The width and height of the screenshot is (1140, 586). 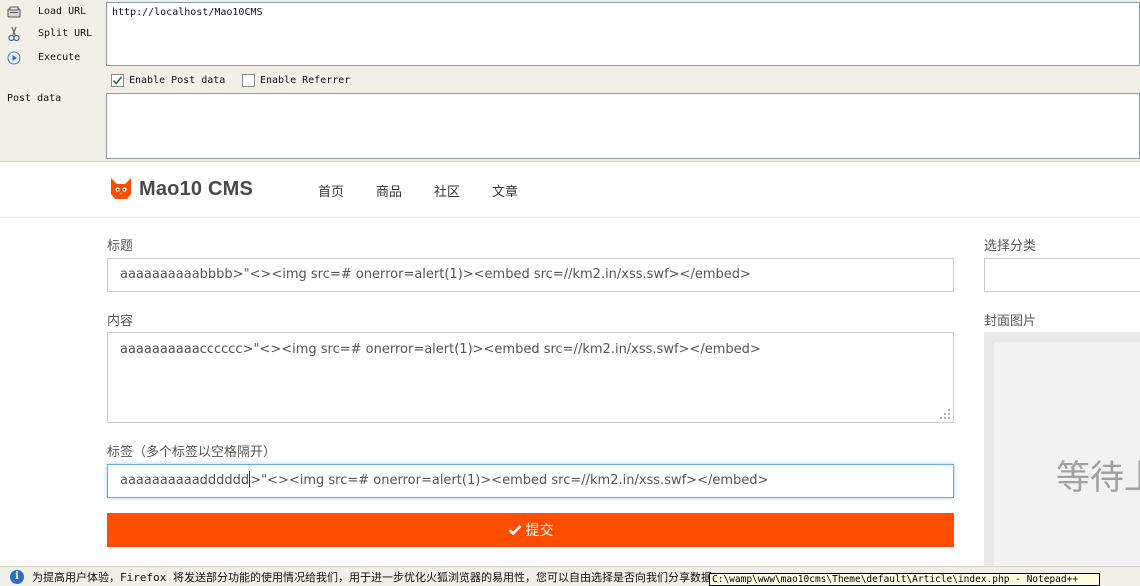 I want to click on tags-text-before-caret: aaaaaaaaaadddddd, so click(x=185, y=480).